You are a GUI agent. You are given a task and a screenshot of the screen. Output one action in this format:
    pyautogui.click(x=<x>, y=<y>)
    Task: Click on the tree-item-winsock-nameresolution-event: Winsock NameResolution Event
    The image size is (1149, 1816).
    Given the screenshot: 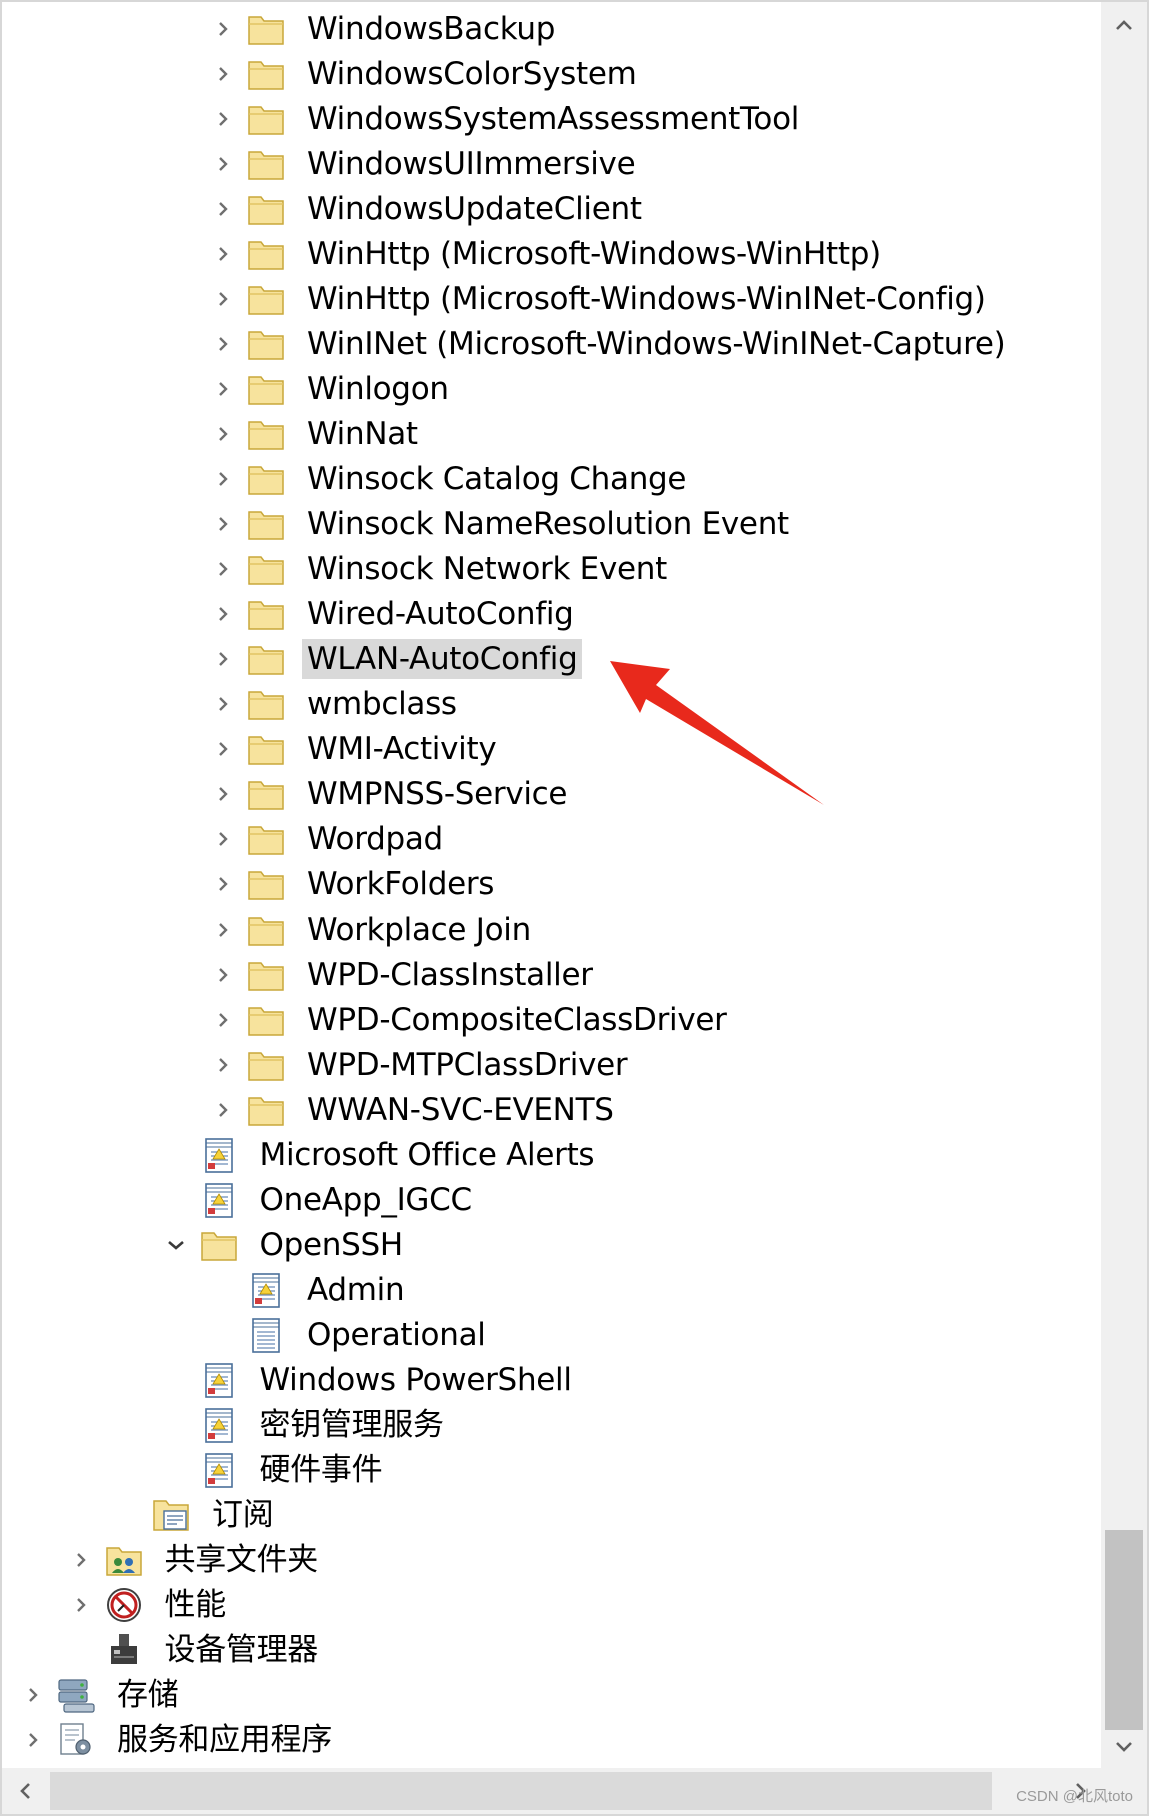 What is the action you would take?
    pyautogui.click(x=500, y=524)
    